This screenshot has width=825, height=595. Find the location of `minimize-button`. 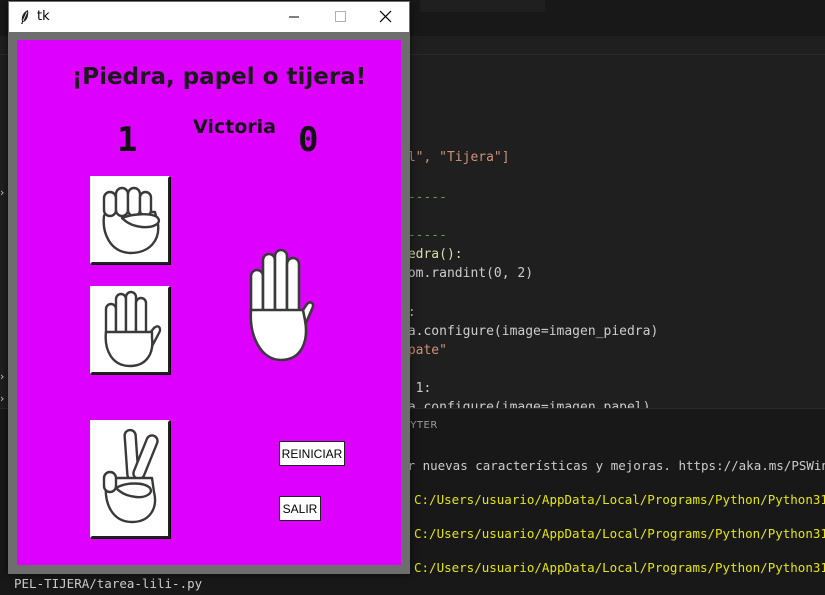

minimize-button is located at coordinates (294, 17).